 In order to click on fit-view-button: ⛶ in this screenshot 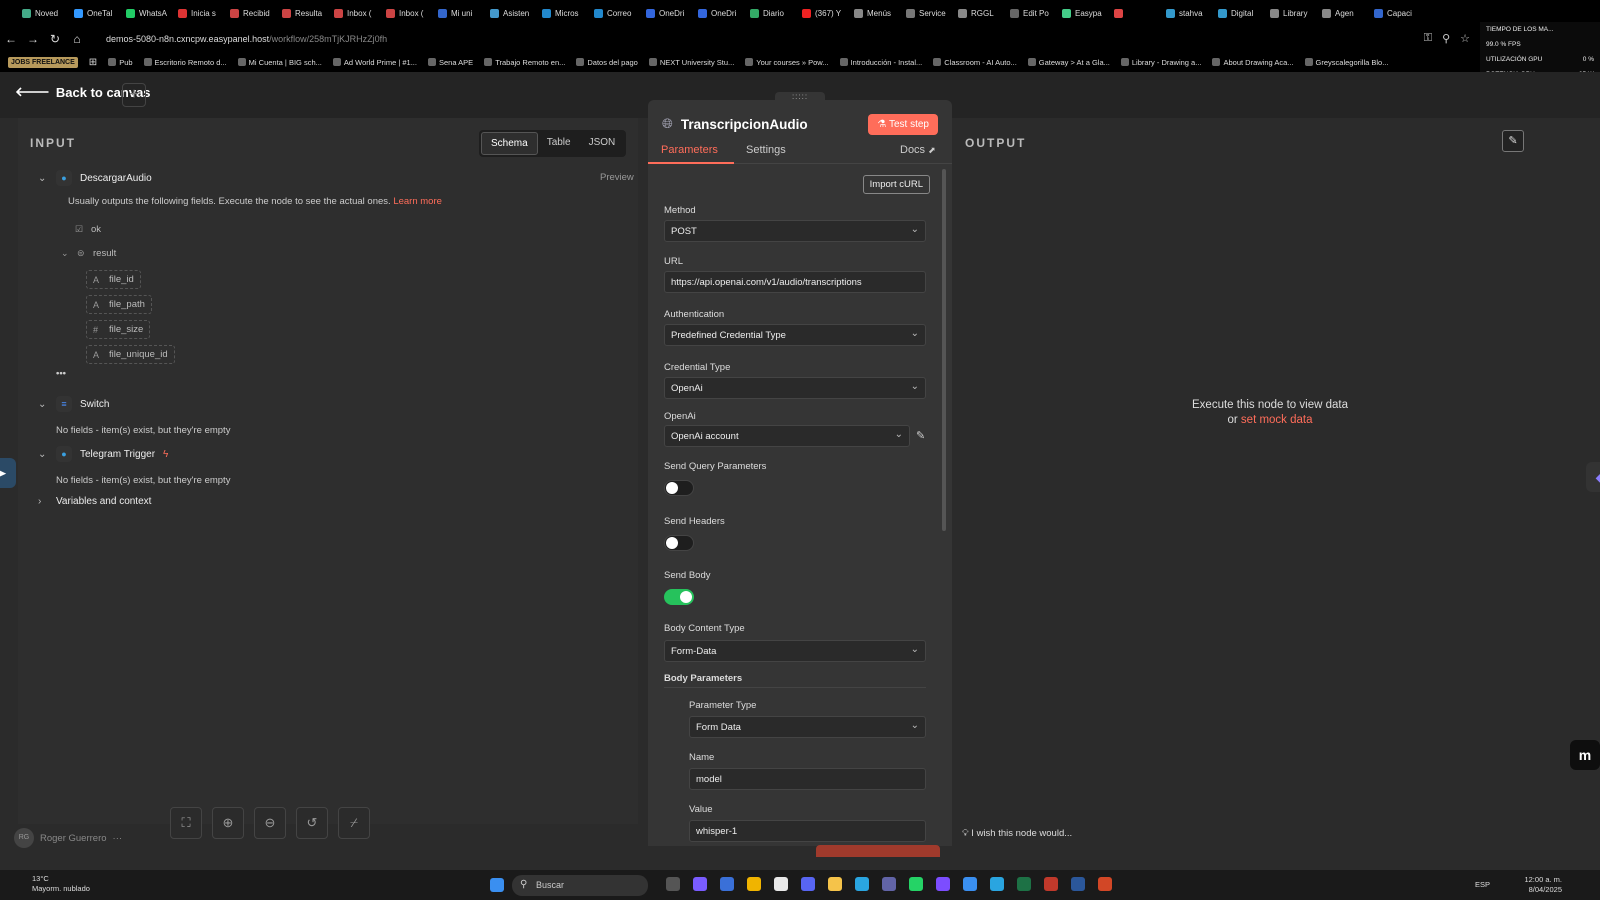, I will do `click(186, 823)`.